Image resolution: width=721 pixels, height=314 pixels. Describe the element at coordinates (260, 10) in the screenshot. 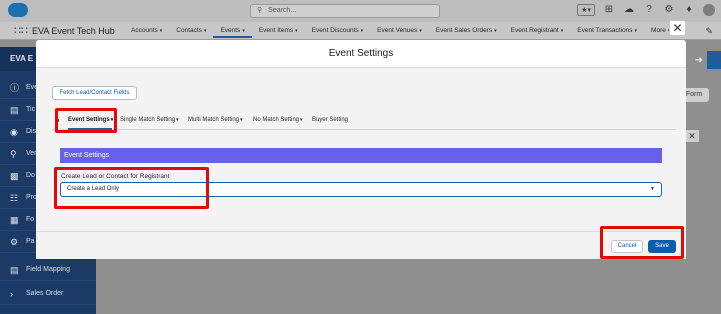

I see `search-icon: ⚲` at that location.